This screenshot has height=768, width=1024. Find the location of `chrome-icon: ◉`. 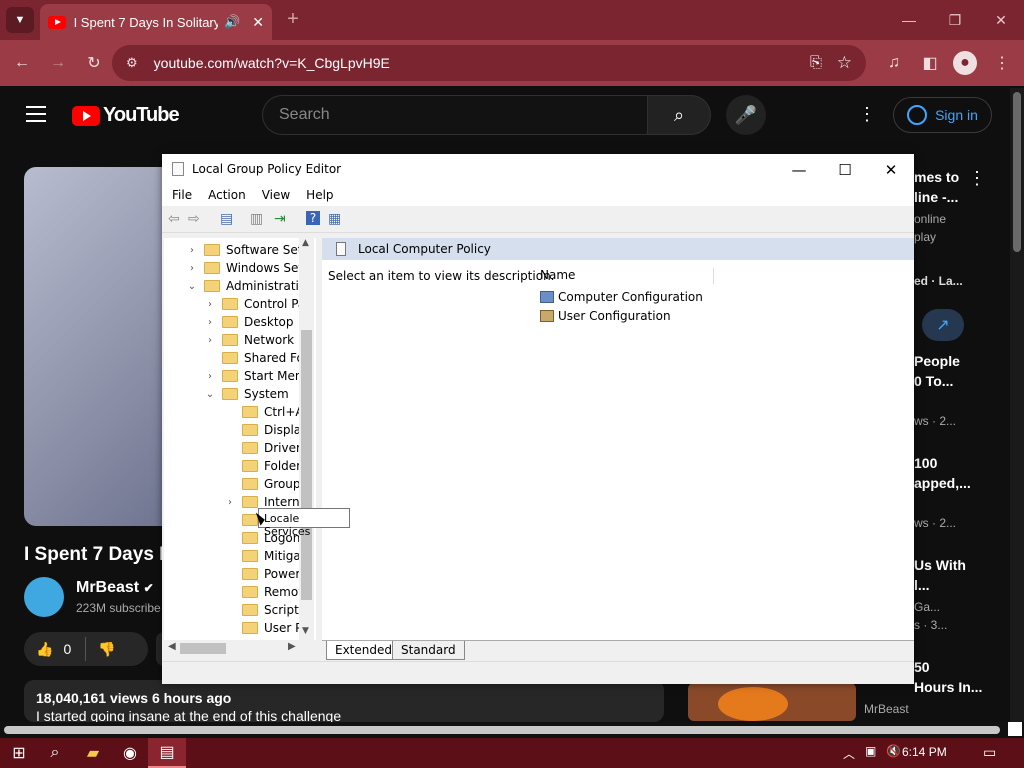

chrome-icon: ◉ is located at coordinates (130, 753).